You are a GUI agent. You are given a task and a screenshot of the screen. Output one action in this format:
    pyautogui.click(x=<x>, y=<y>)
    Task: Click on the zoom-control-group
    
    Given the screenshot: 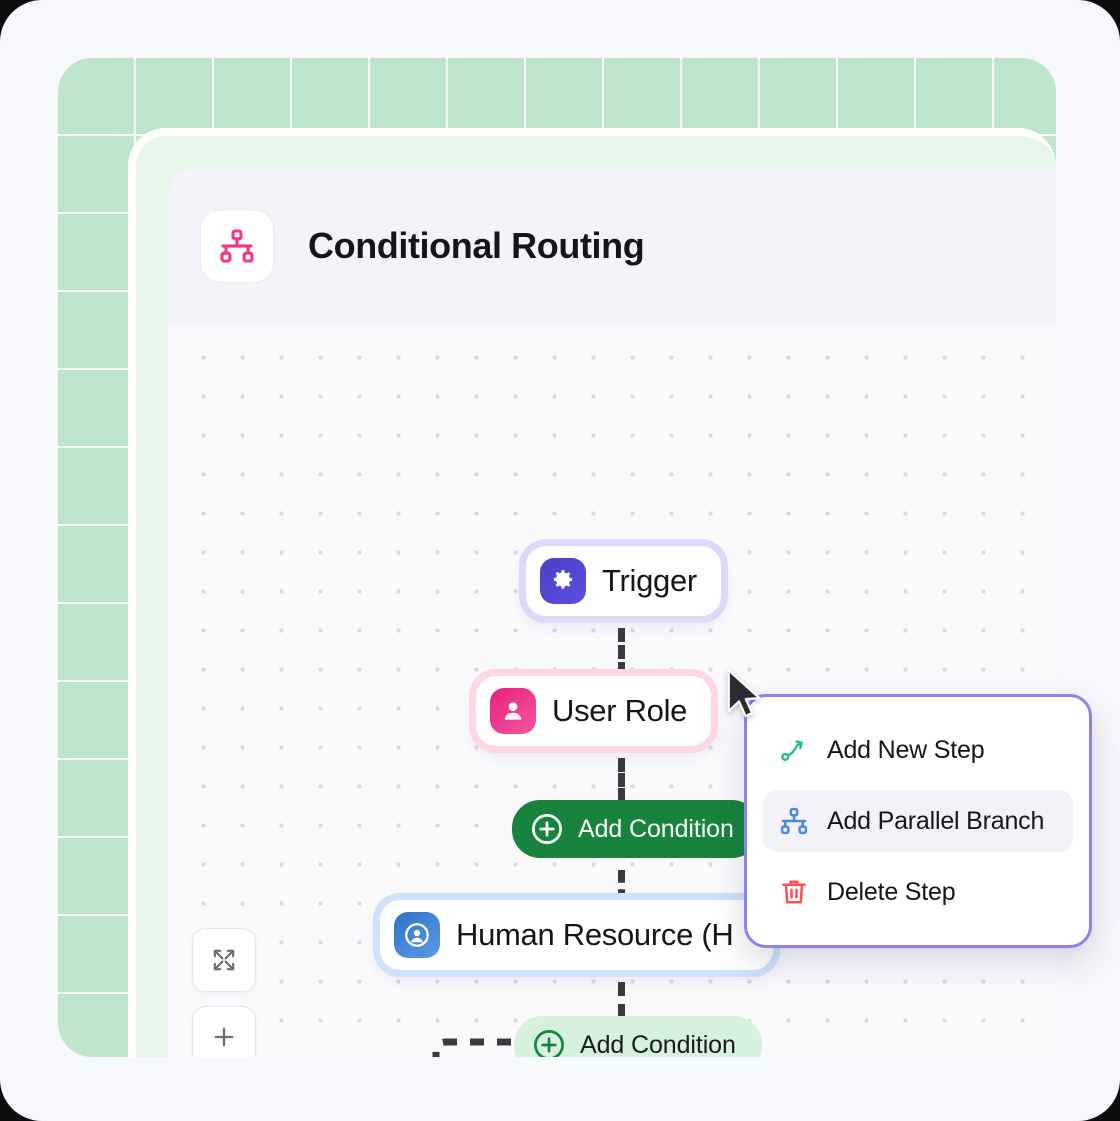 What is the action you would take?
    pyautogui.click(x=224, y=1031)
    